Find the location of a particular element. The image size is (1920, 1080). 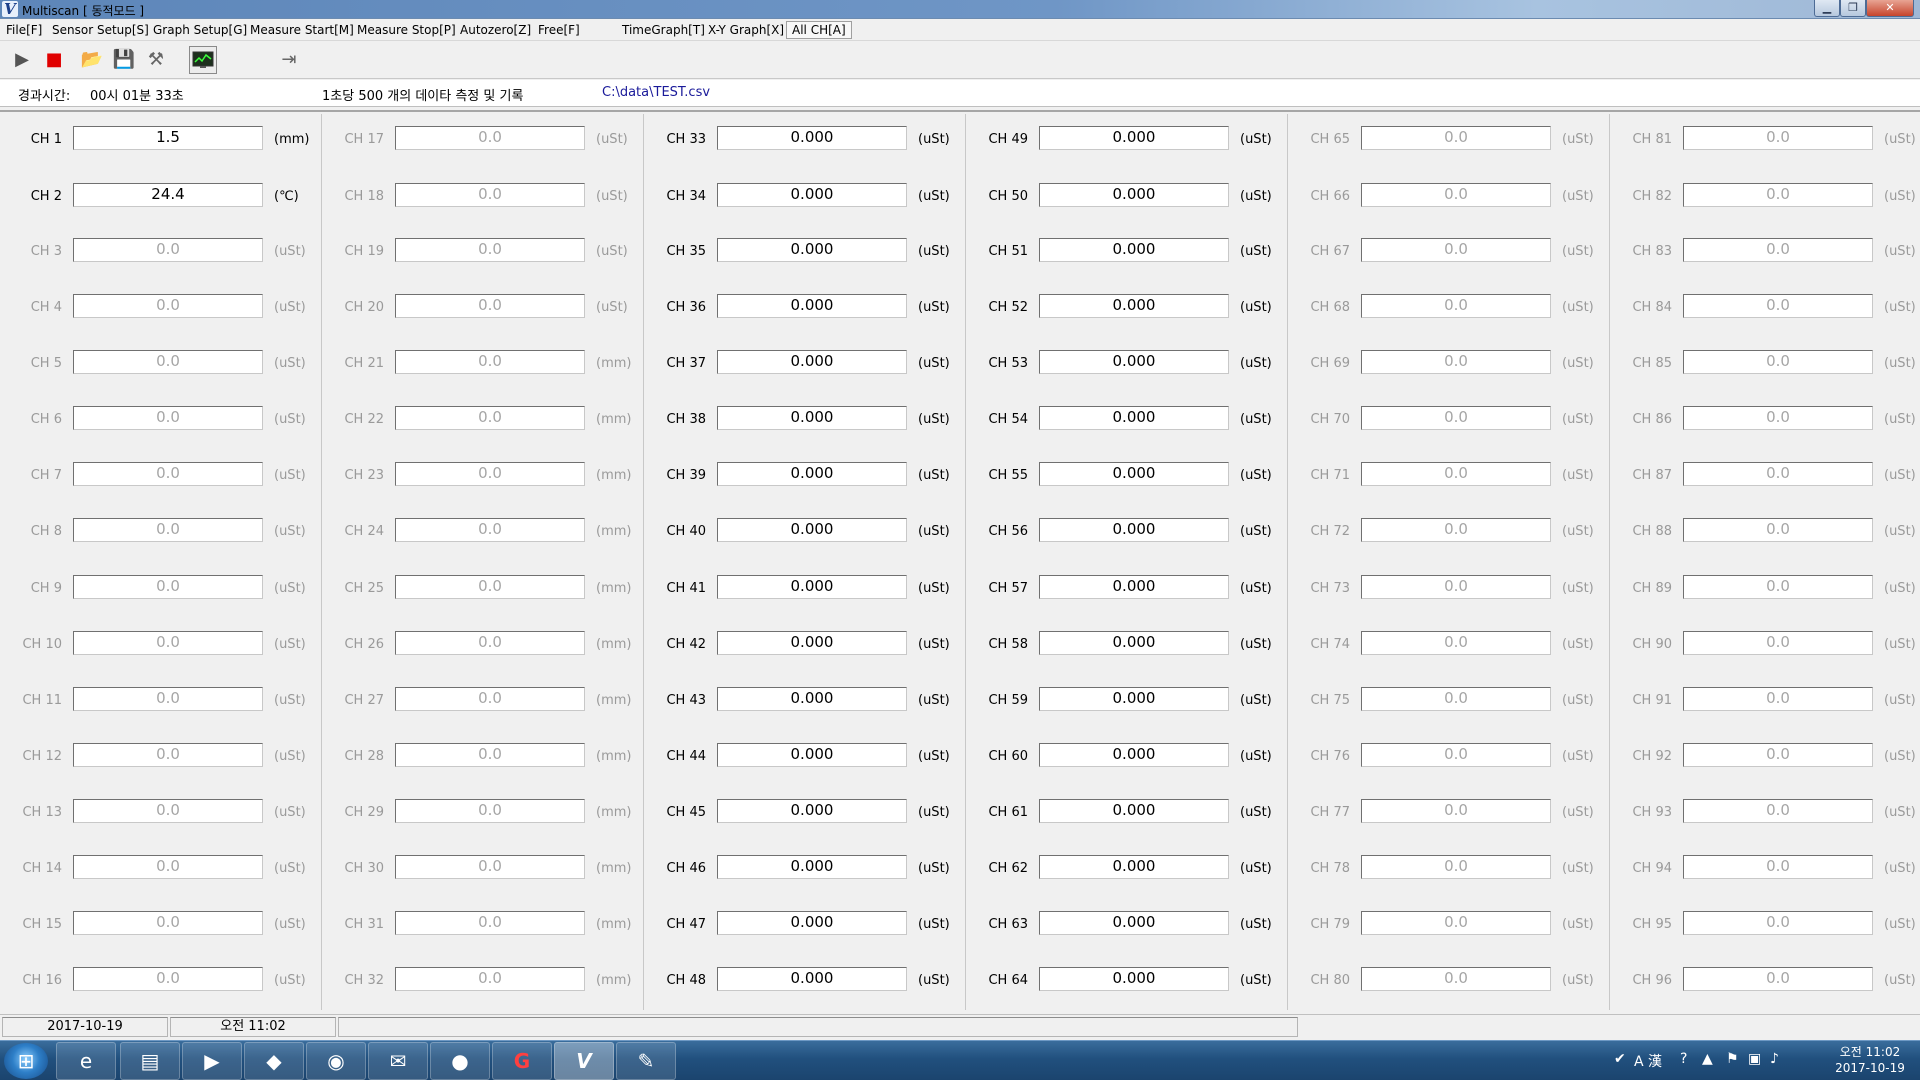

chrome-icon: ◉ is located at coordinates (336, 1061).